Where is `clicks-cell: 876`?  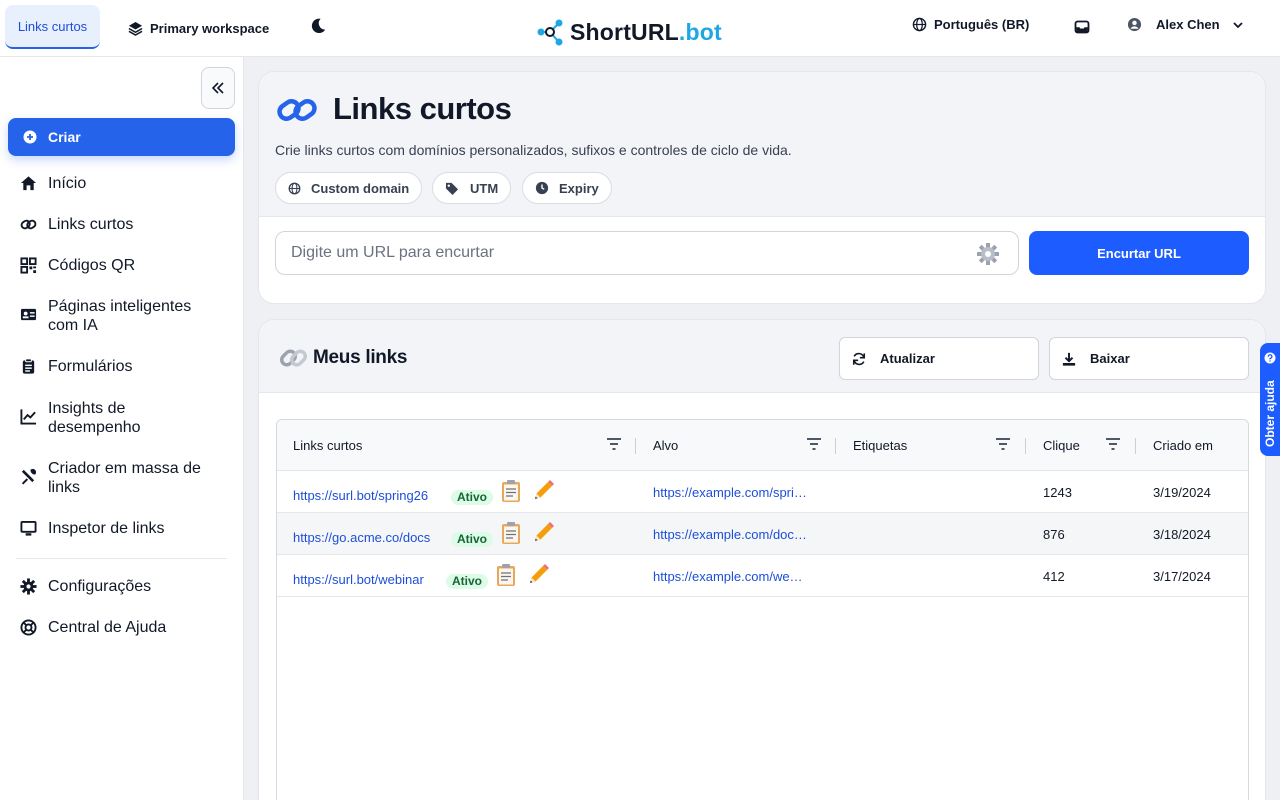
clicks-cell: 876 is located at coordinates (1054, 534).